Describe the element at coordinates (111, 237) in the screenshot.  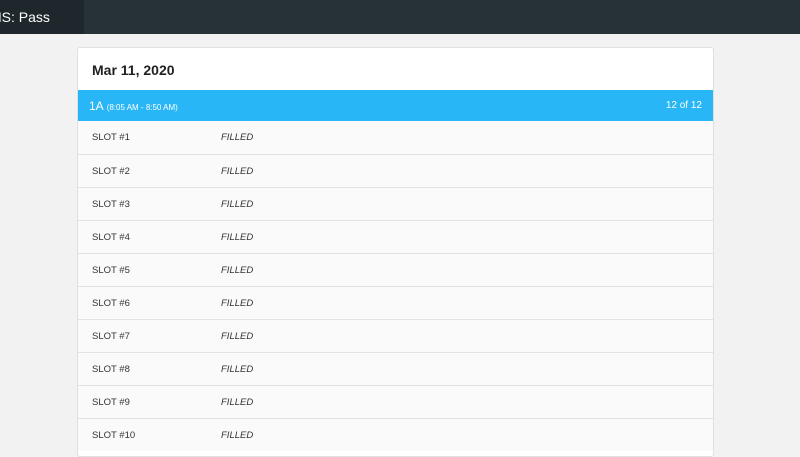
I see `slot-label: SLOT #4` at that location.